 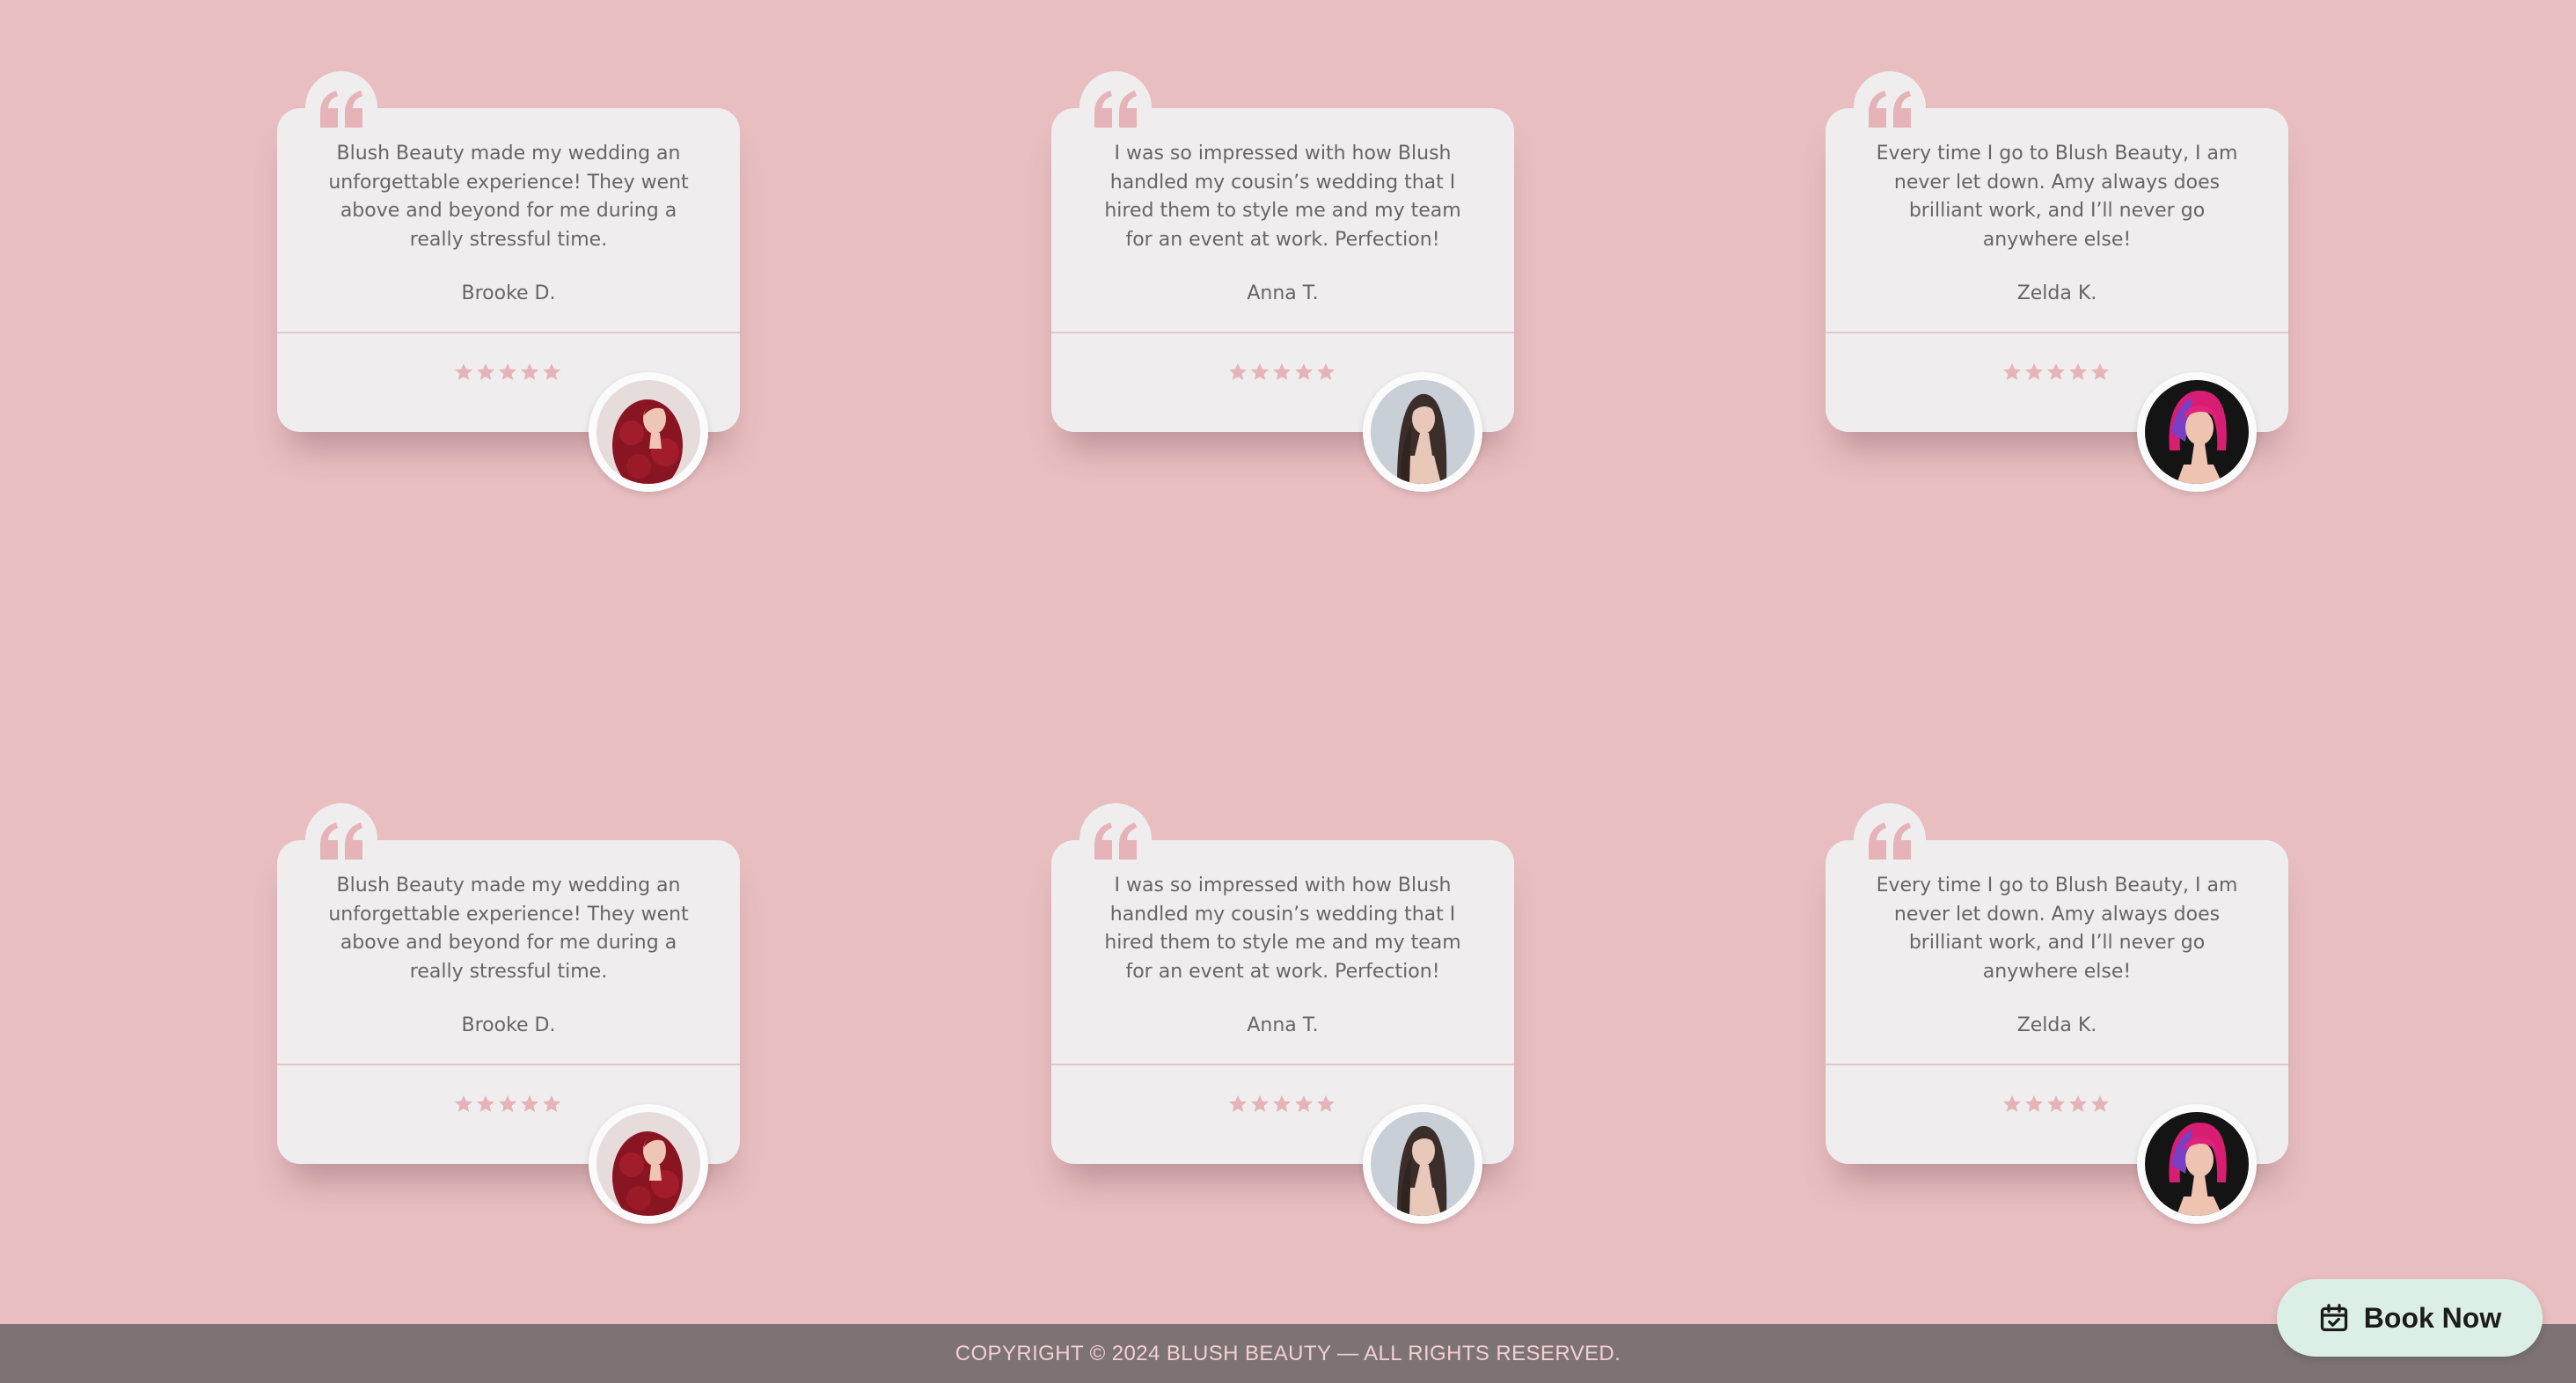 I want to click on calendar-check-icon, so click(x=2333, y=1318).